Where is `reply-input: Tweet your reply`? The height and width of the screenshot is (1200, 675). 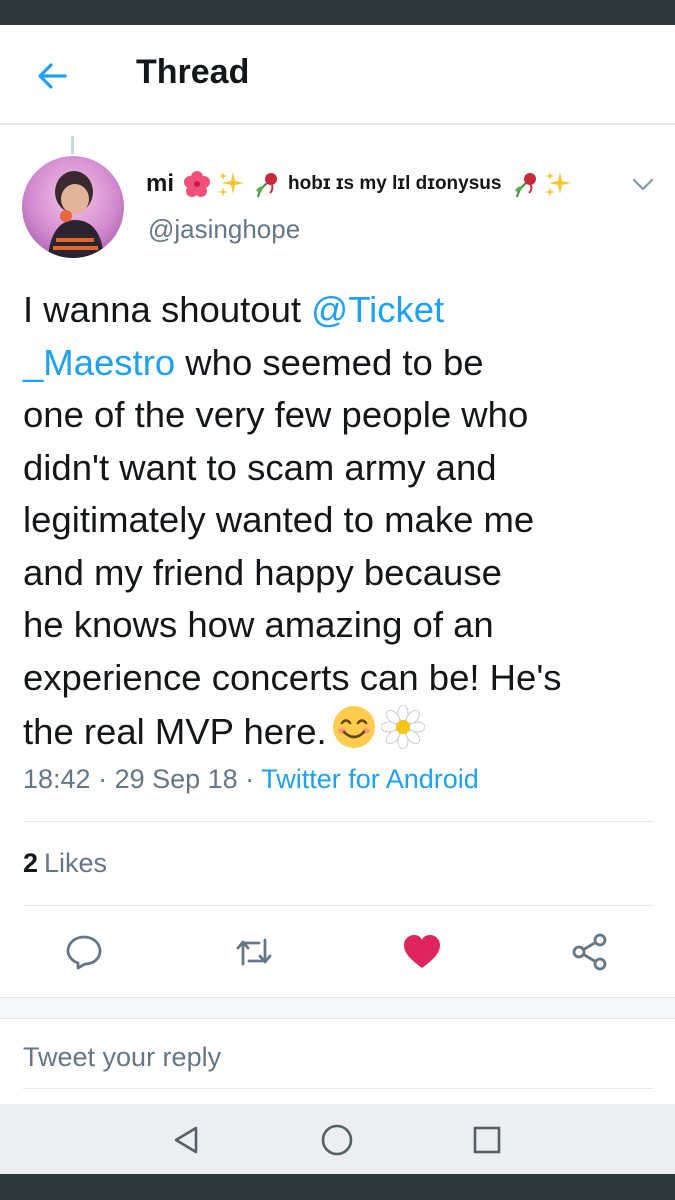
reply-input: Tweet your reply is located at coordinates (338, 1065).